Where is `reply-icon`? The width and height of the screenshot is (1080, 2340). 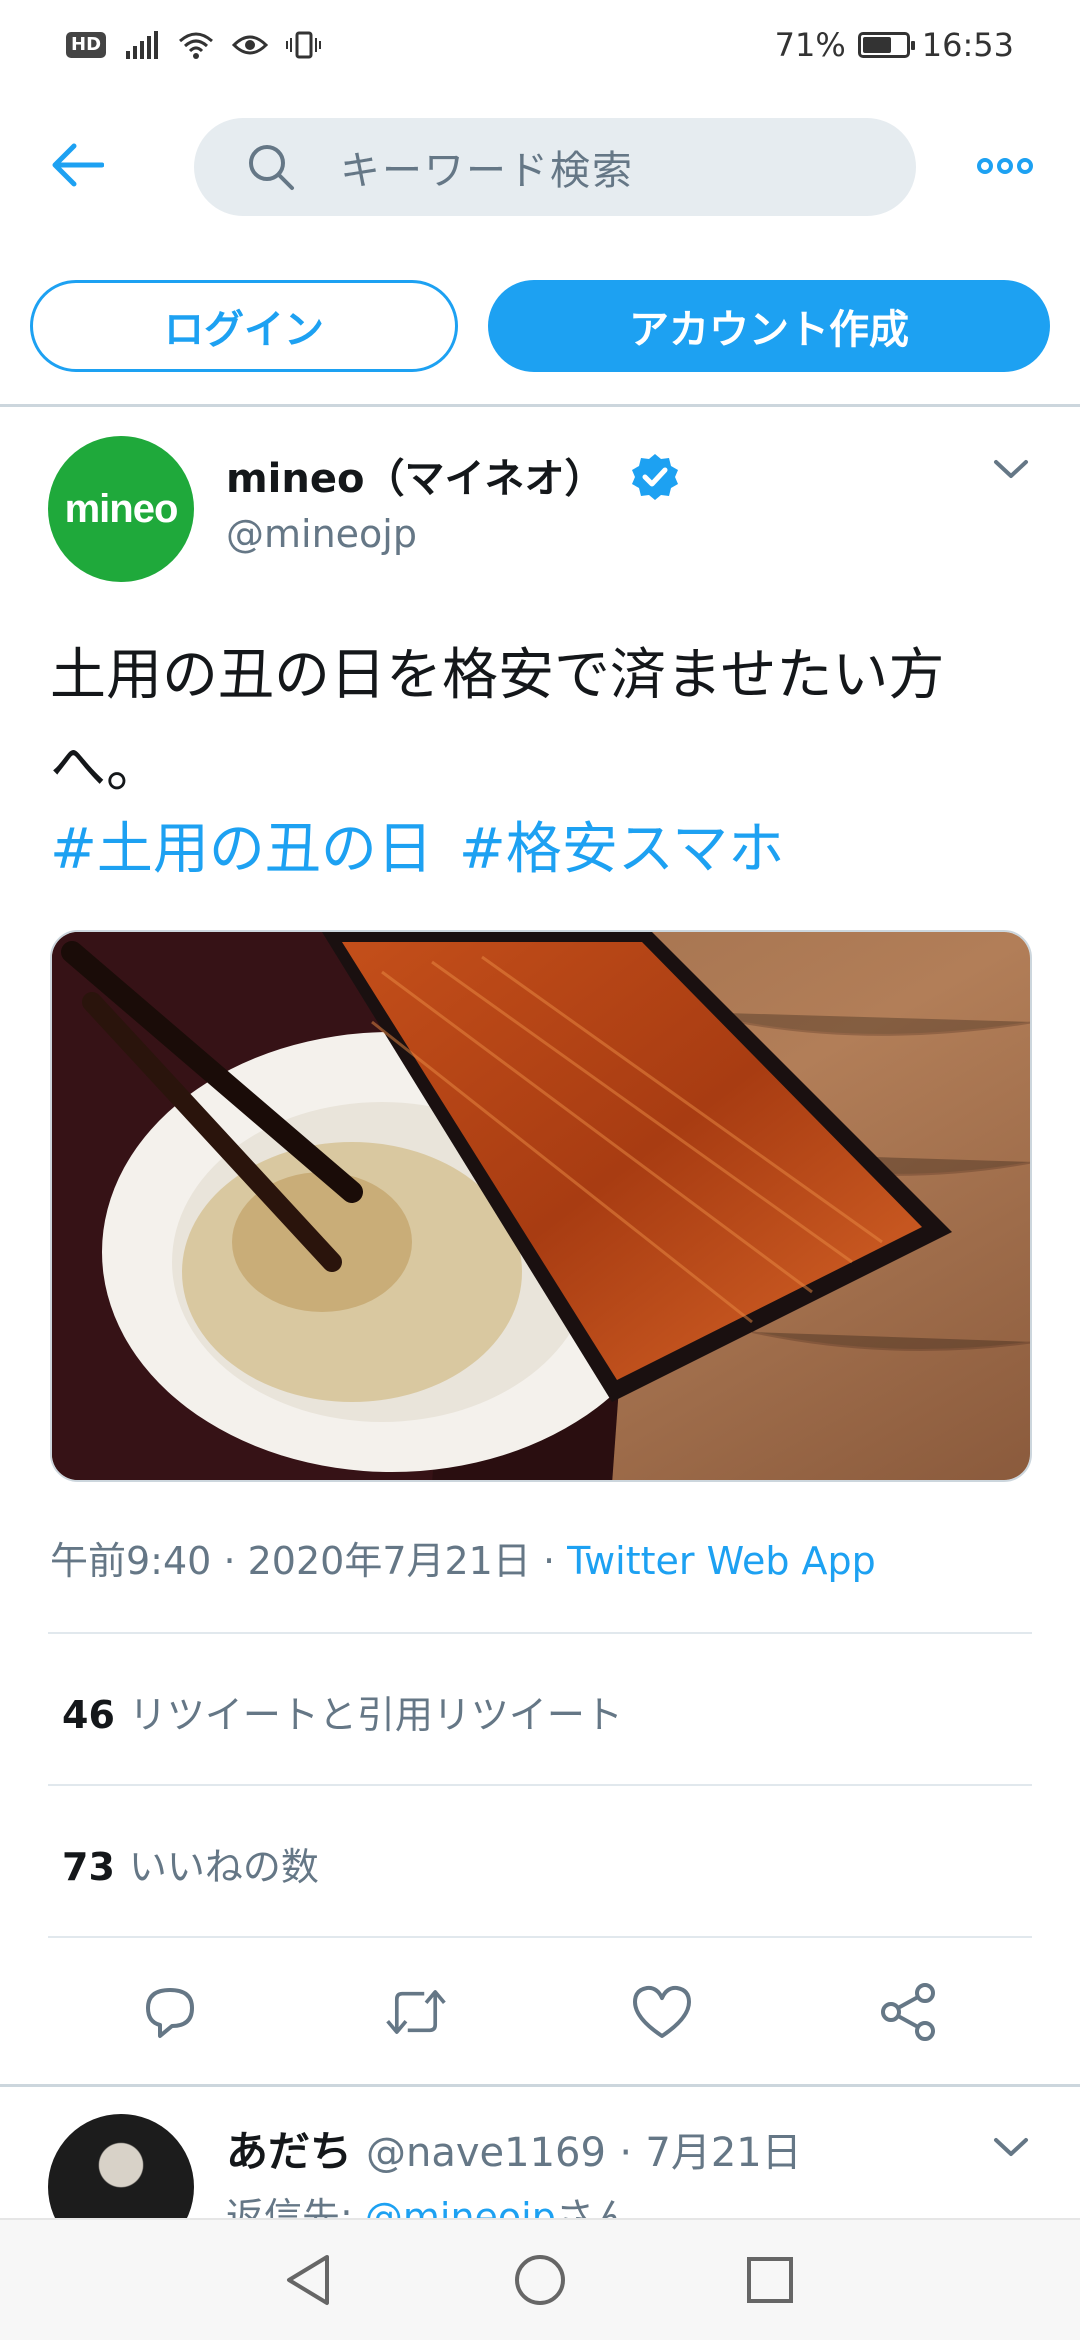 reply-icon is located at coordinates (170, 2013).